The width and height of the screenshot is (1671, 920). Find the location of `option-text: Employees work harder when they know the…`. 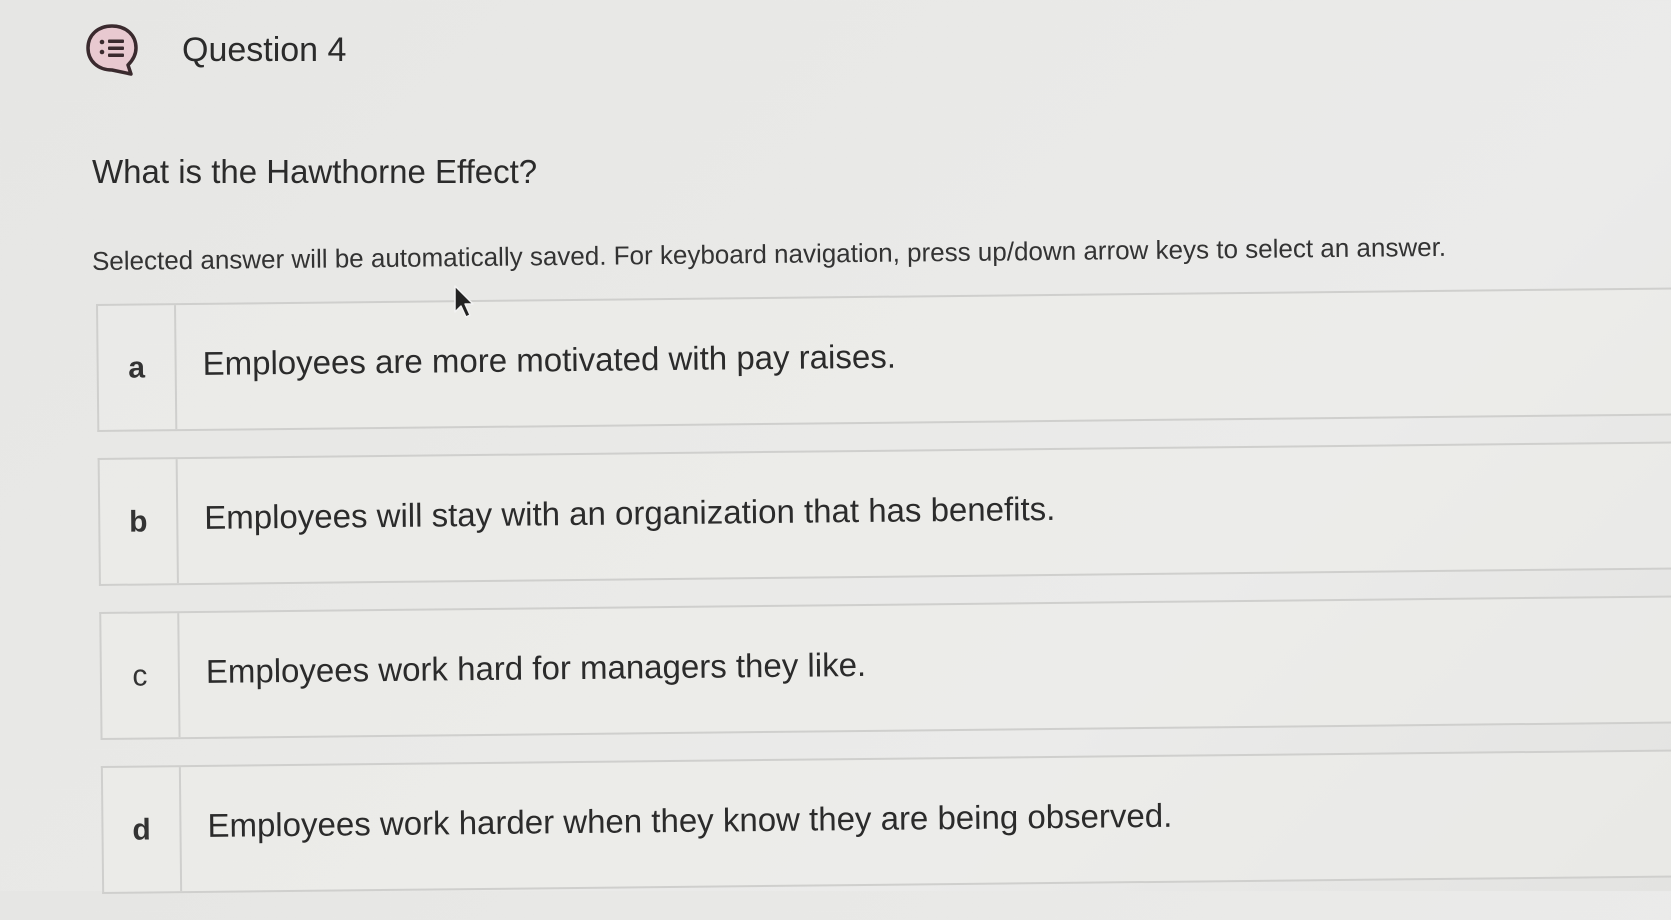

option-text: Employees work harder when they know the… is located at coordinates (690, 820).